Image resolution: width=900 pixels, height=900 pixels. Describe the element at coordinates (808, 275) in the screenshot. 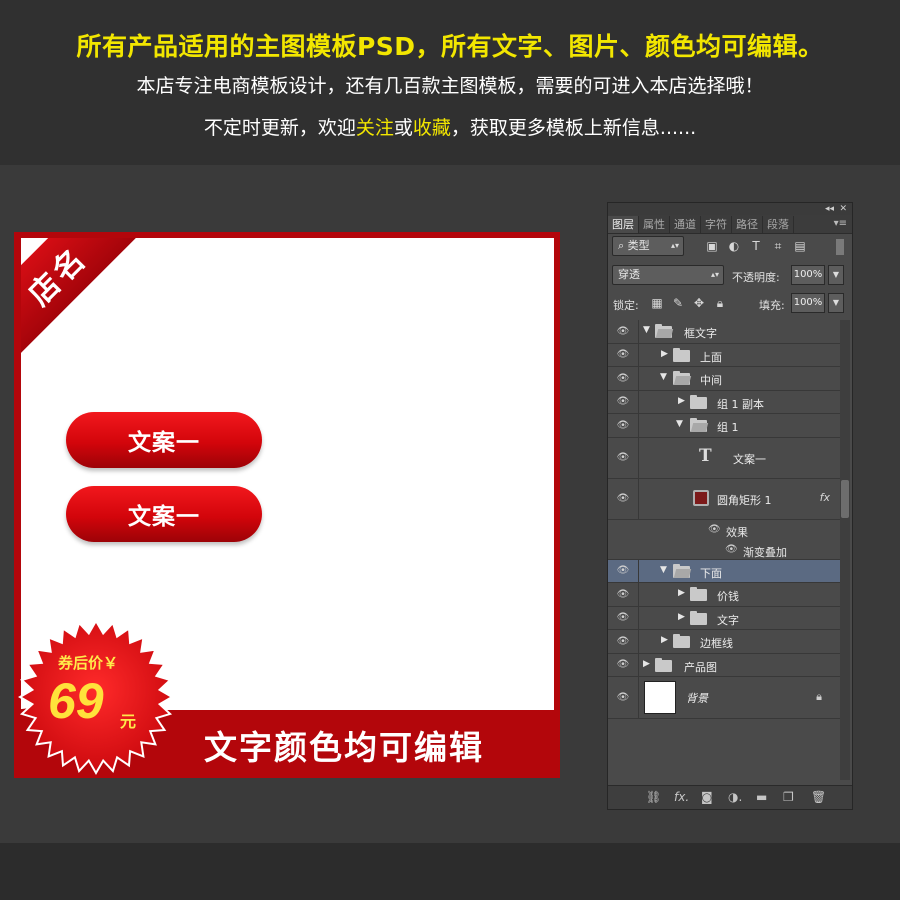

I see `opacity-input: 100%` at that location.